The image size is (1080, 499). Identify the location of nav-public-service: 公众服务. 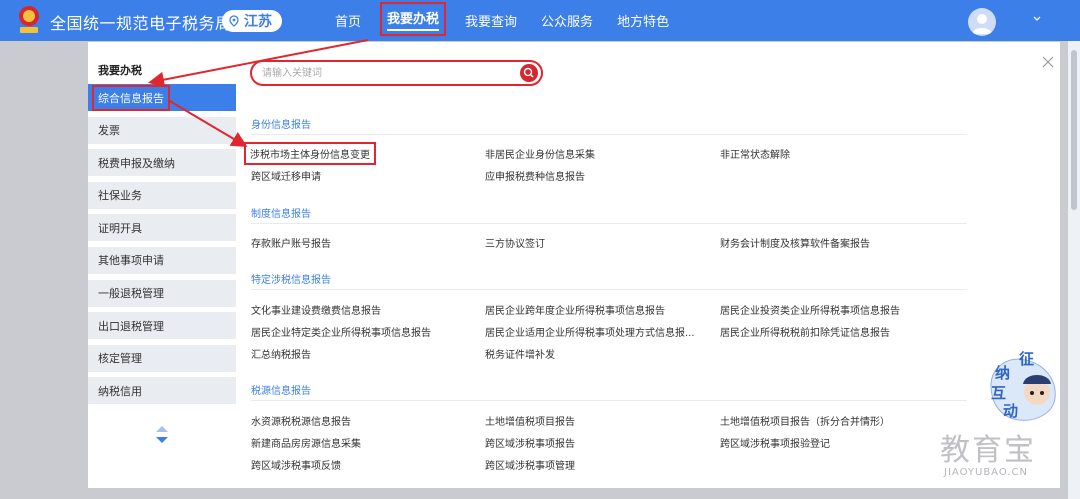
(567, 20).